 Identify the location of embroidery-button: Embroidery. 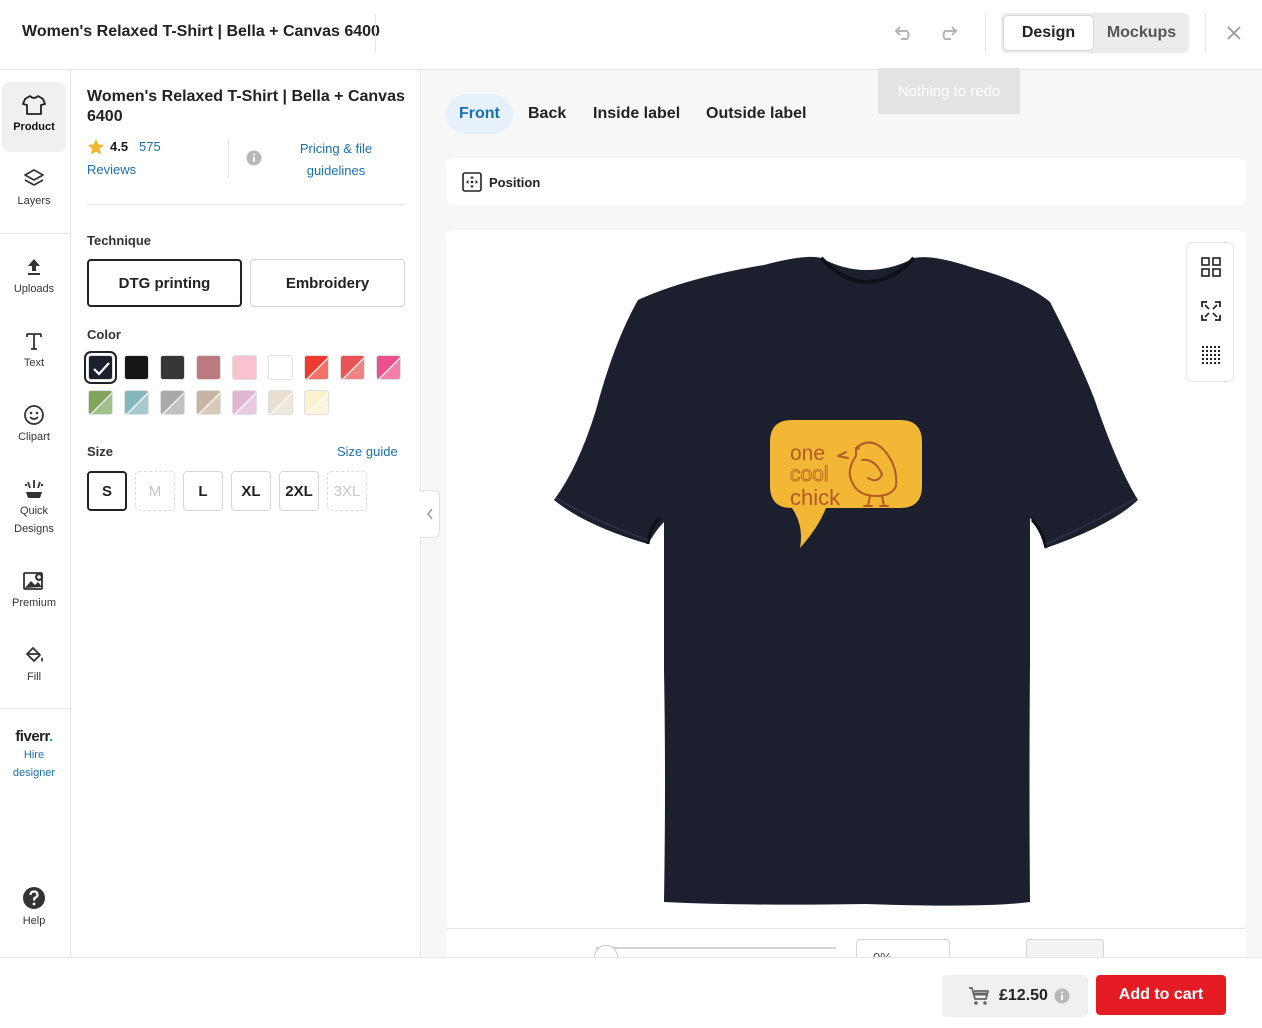
(327, 283).